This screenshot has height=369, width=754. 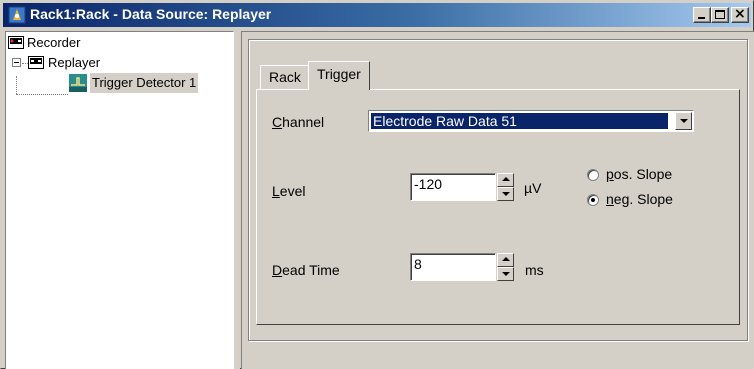 I want to click on tree-item-label: Recorder, so click(x=54, y=42).